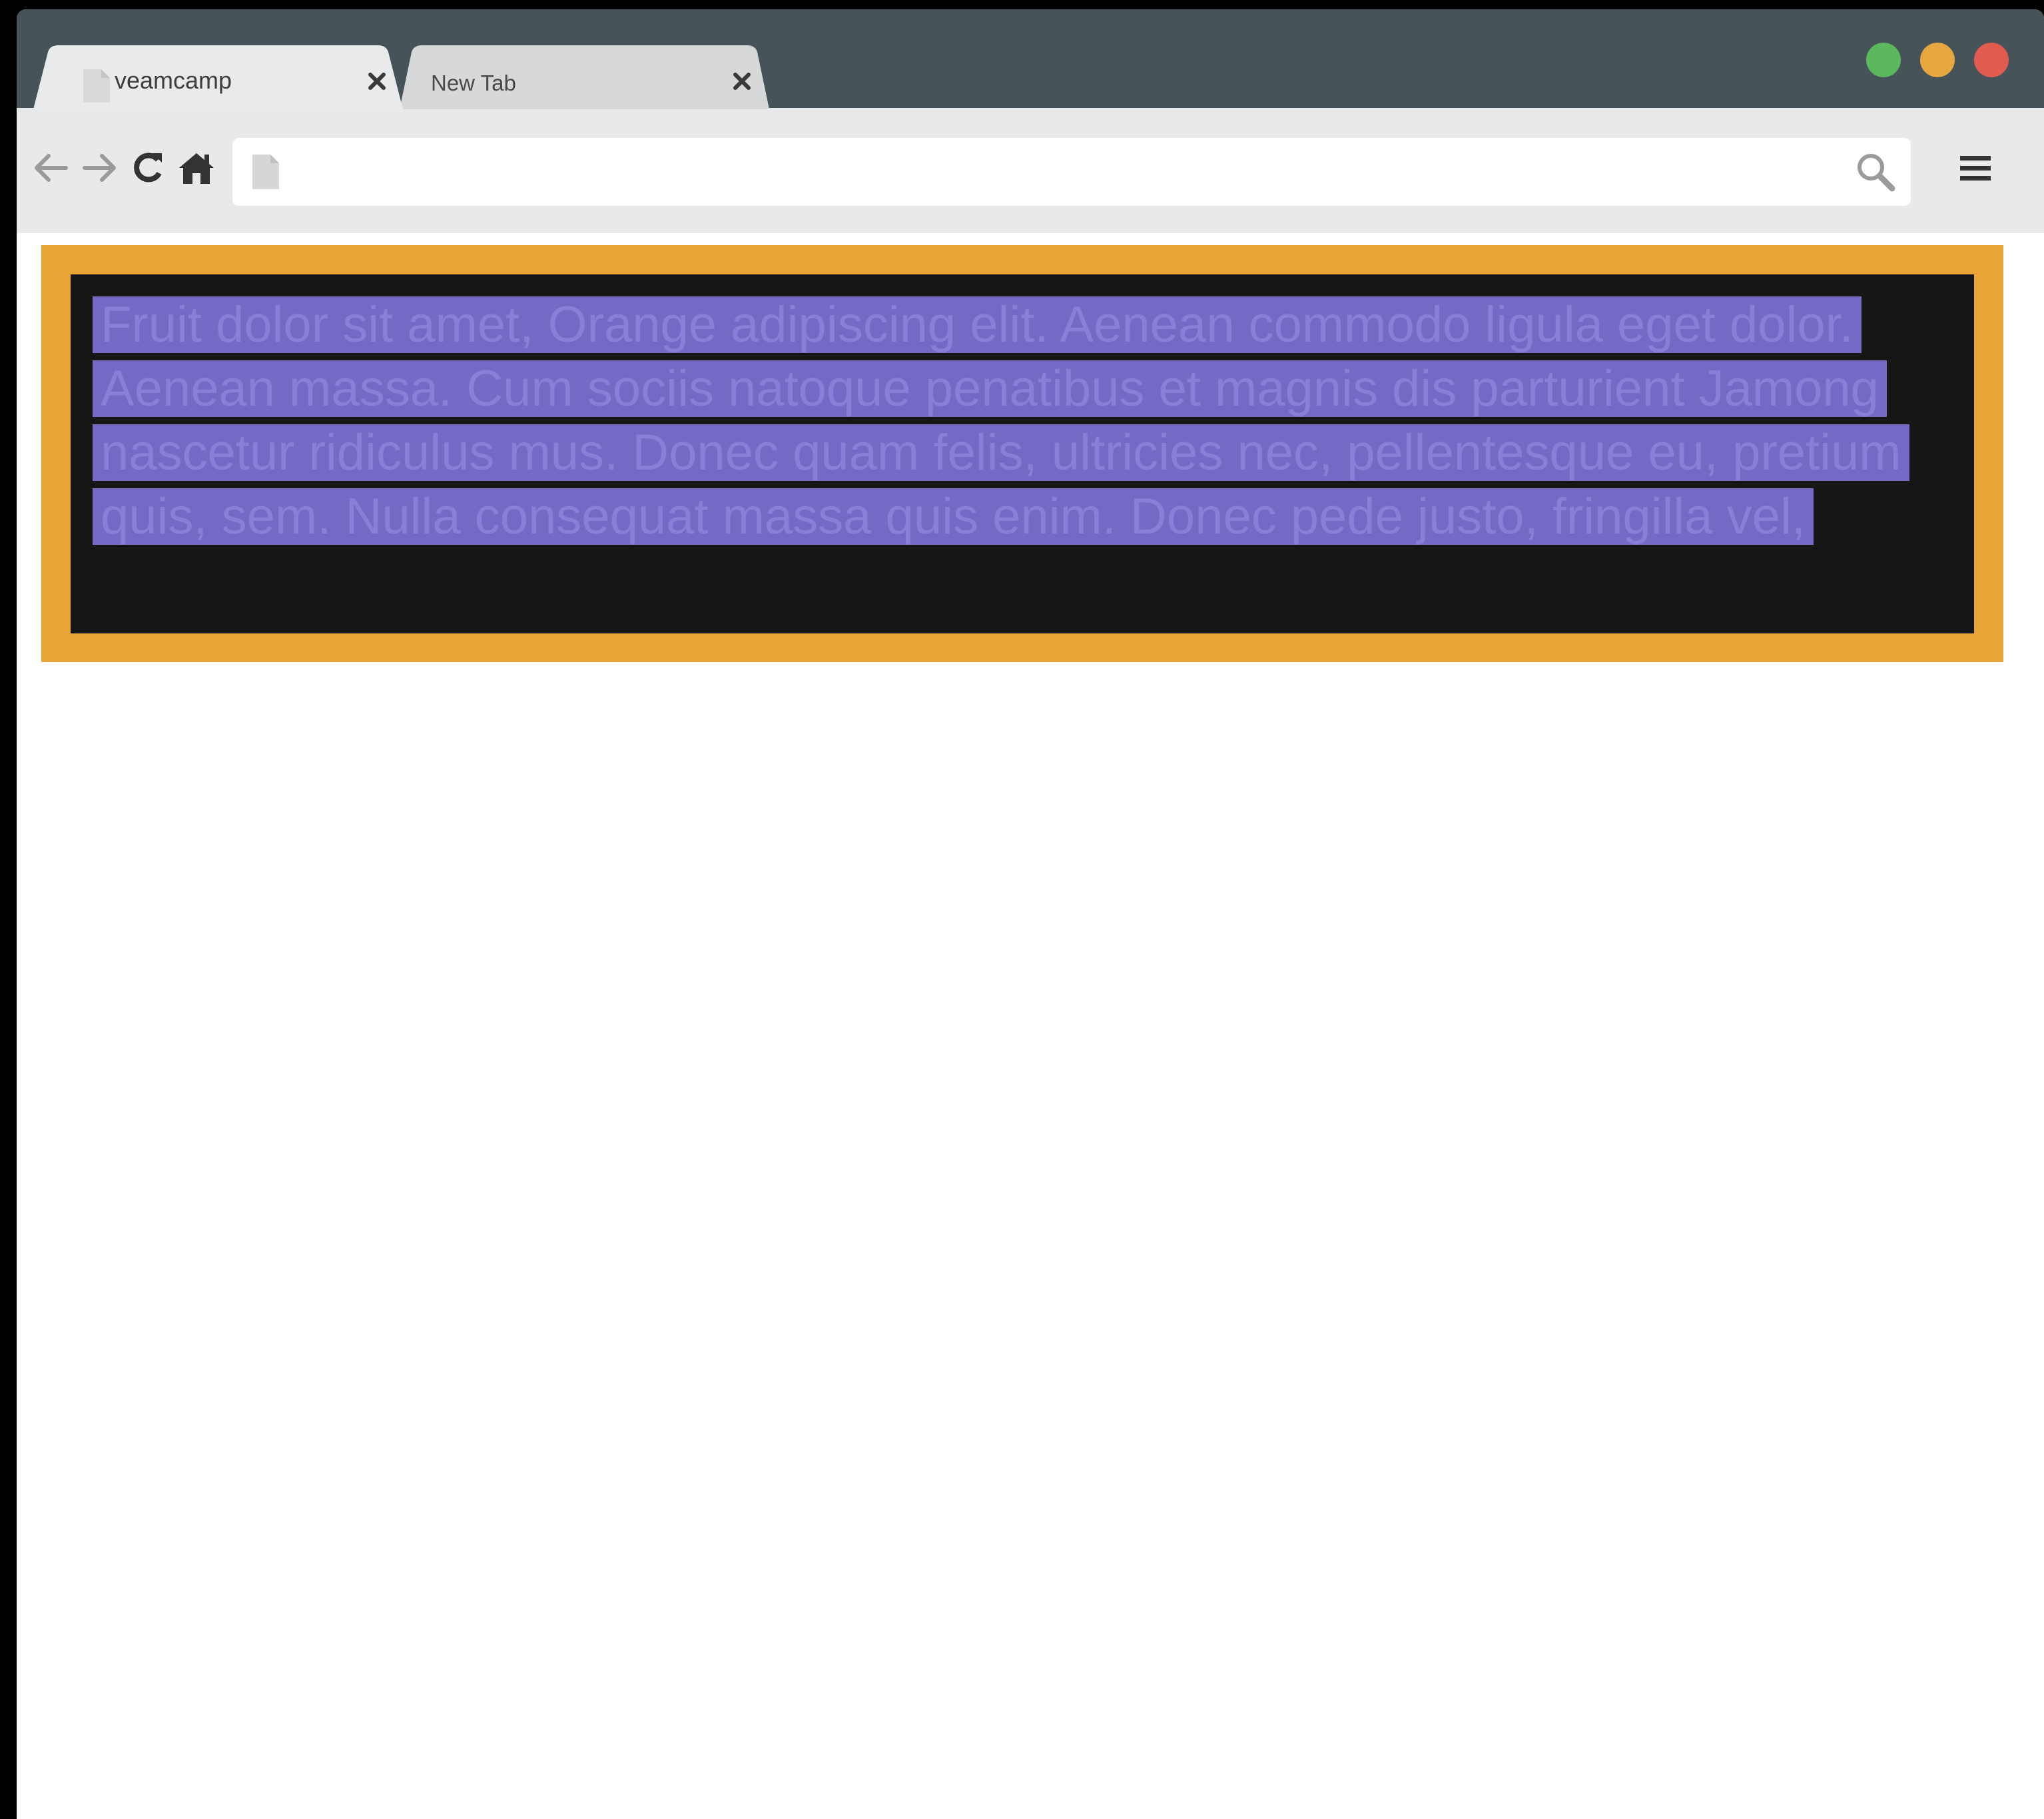  I want to click on minimize-button, so click(1937, 60).